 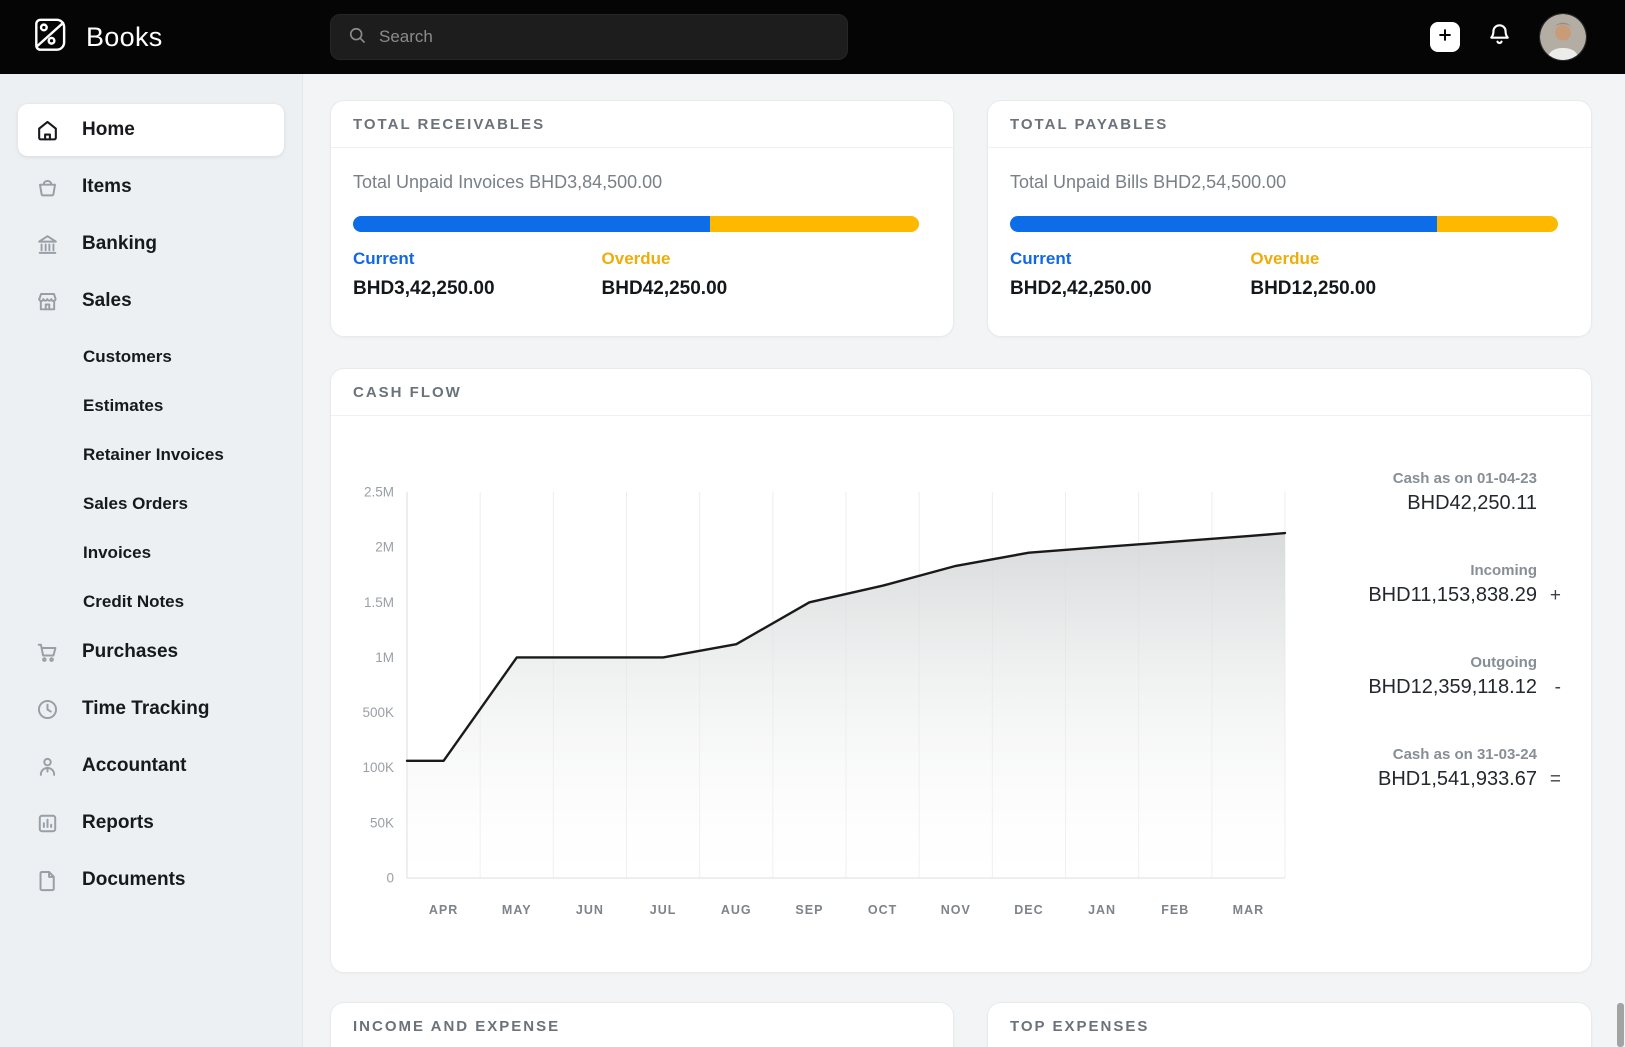 I want to click on sidebar-item-credit-notes: Credit Notes, so click(x=151, y=601).